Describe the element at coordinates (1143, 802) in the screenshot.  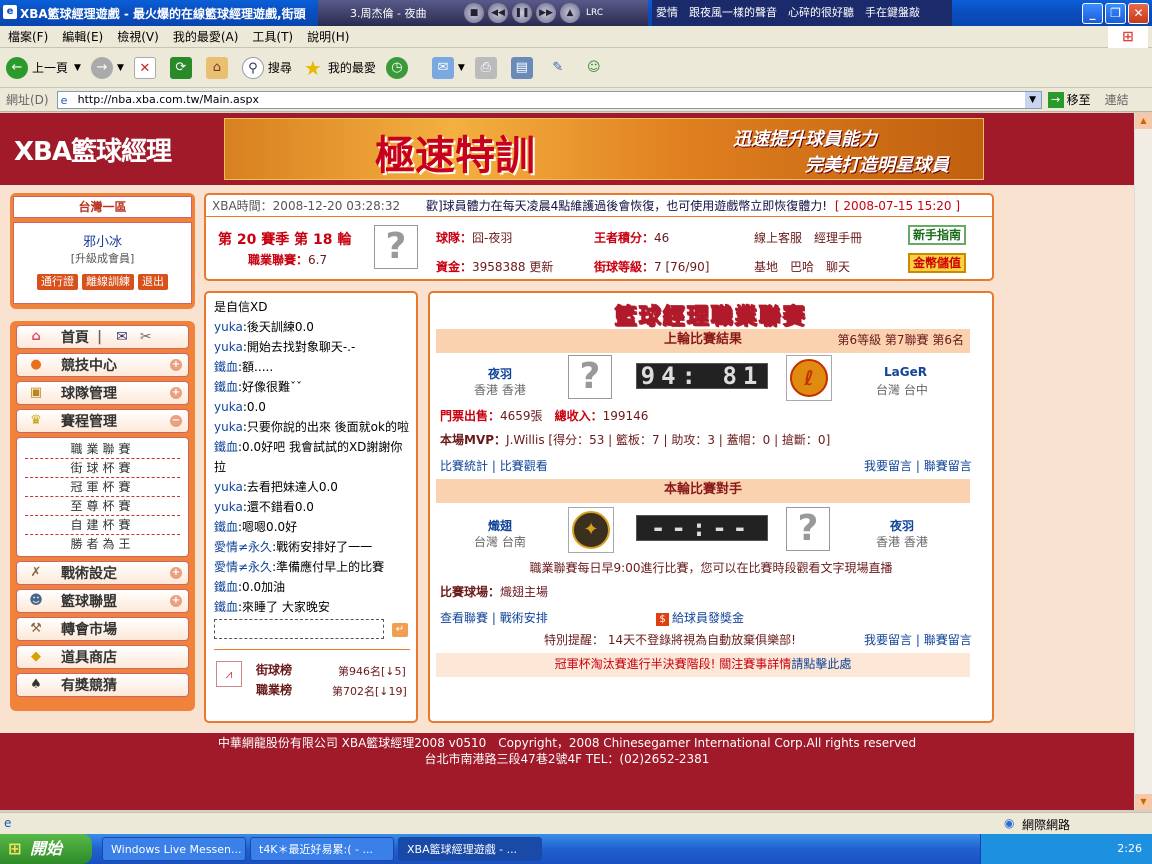
I see `scroll-down-icon: ▼` at that location.